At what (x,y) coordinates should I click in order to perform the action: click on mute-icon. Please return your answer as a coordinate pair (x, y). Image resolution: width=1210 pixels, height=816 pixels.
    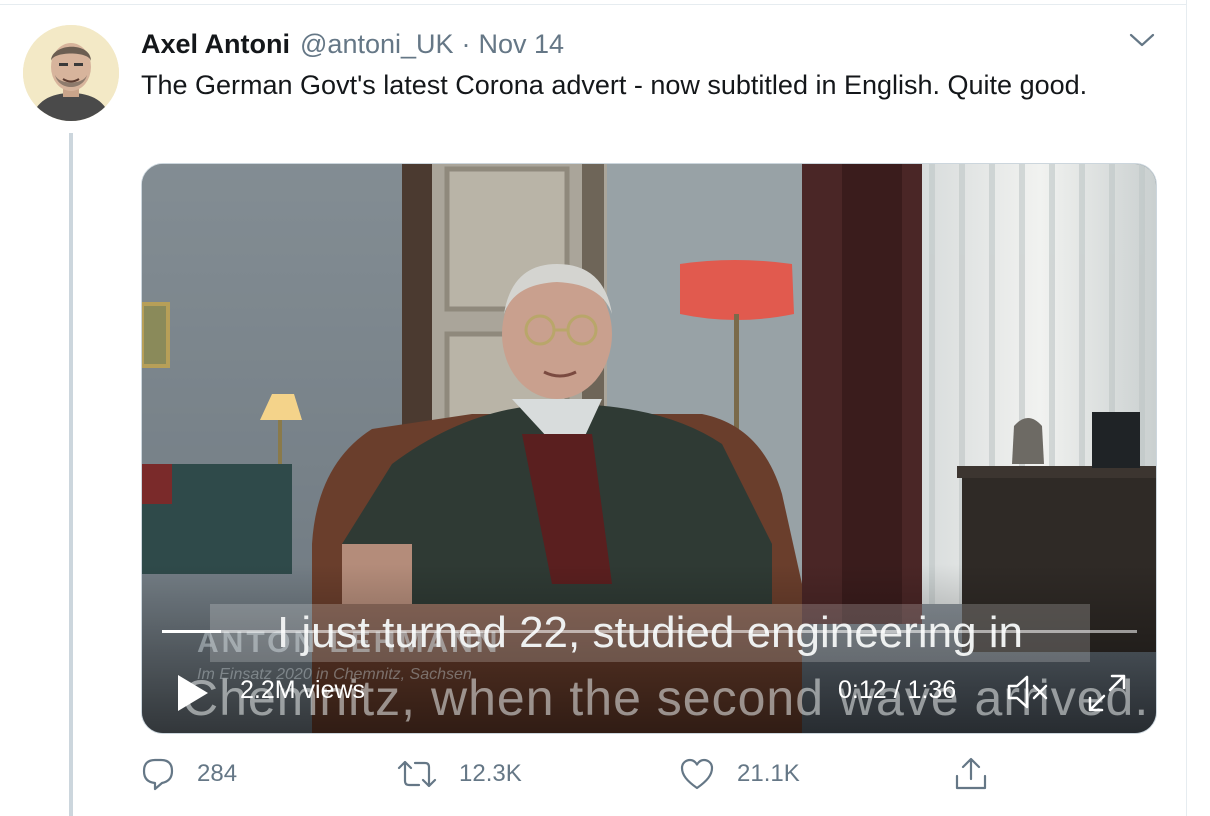
    Looking at the image, I should click on (1027, 692).